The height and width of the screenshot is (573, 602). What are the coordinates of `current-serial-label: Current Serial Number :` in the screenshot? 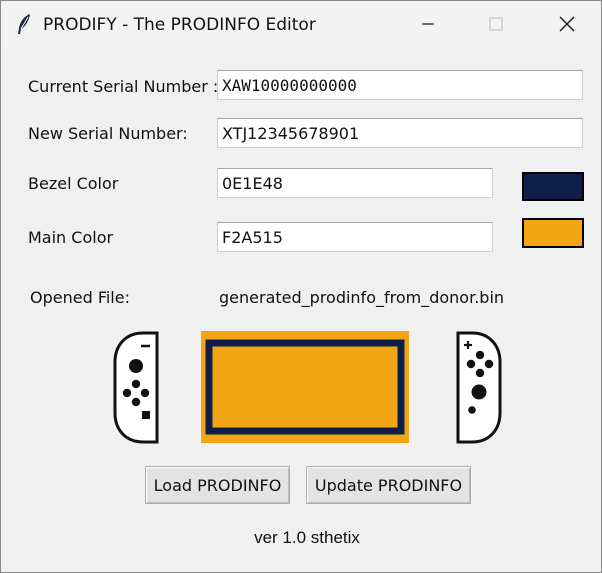 It's located at (123, 86).